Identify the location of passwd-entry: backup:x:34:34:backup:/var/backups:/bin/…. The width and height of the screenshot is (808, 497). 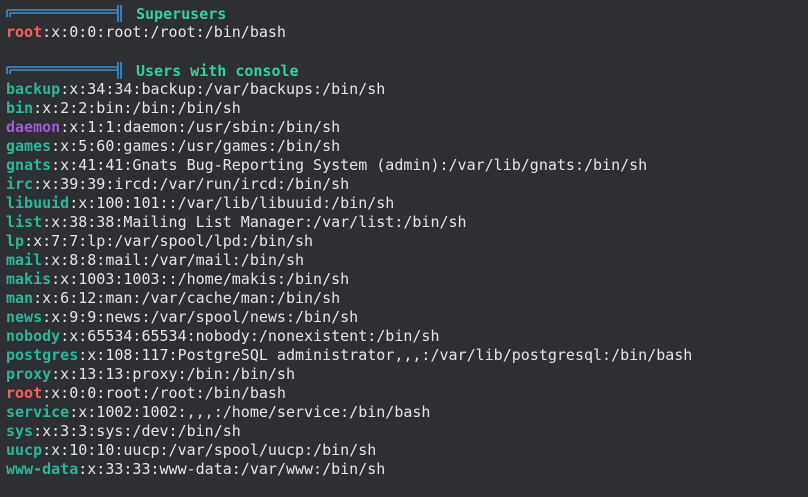
(407, 89).